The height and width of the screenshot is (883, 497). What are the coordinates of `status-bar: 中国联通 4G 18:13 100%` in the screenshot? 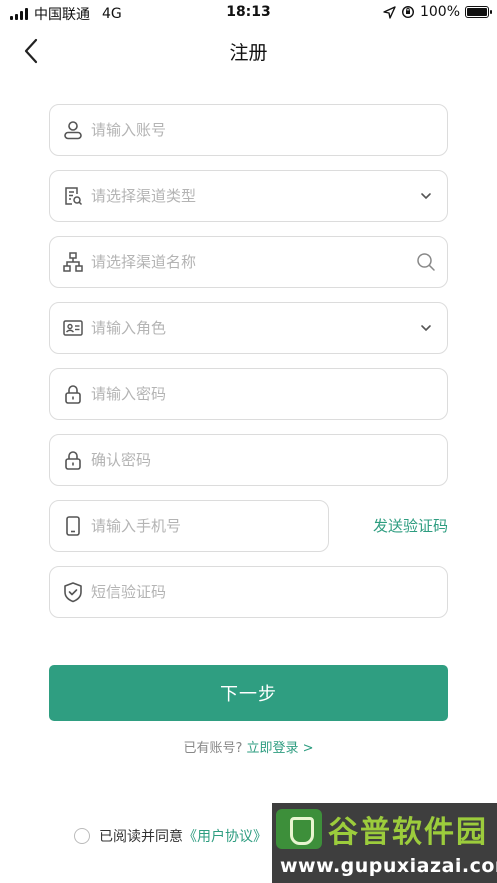 It's located at (248, 13).